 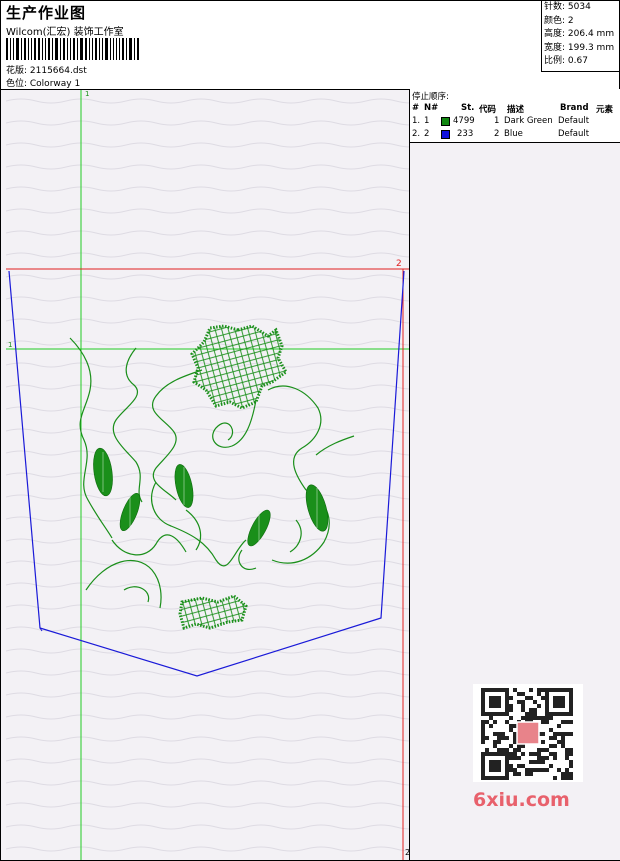 What do you see at coordinates (431, 108) in the screenshot?
I see `col-needle: N#` at bounding box center [431, 108].